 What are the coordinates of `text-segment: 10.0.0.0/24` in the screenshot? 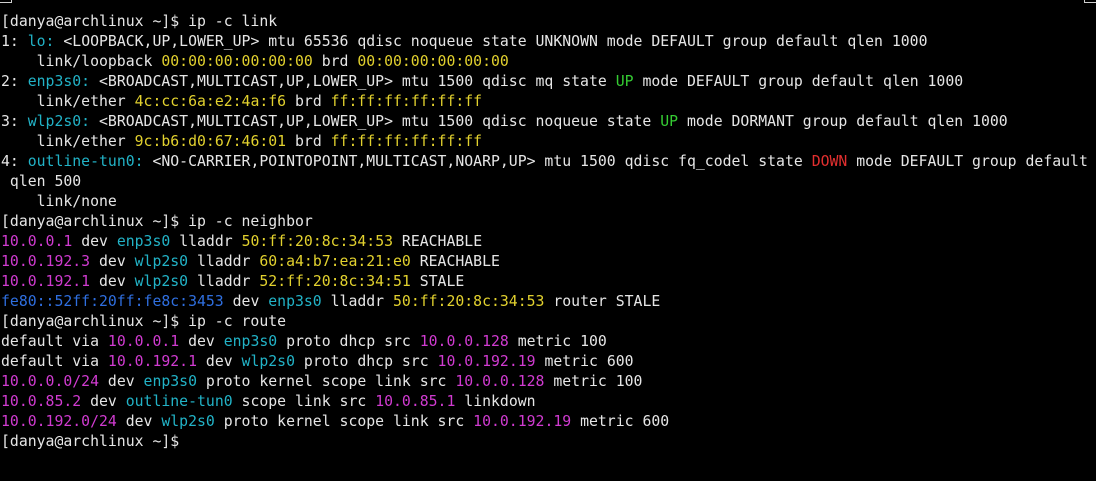 It's located at (50, 381).